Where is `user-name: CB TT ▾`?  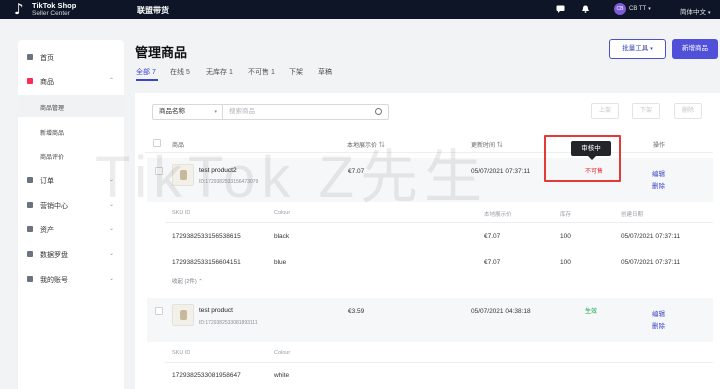 user-name: CB TT ▾ is located at coordinates (640, 9).